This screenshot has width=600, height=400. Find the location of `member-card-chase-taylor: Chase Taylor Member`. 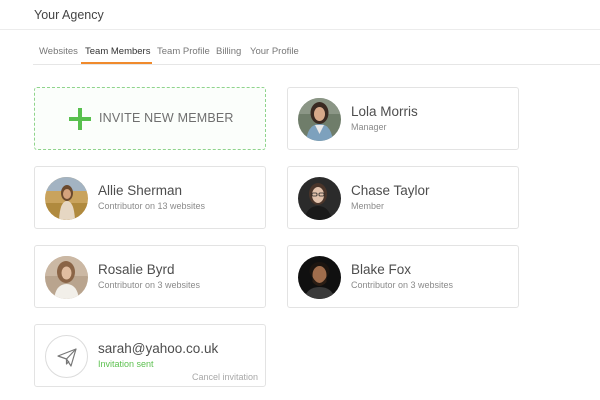

member-card-chase-taylor: Chase Taylor Member is located at coordinates (403, 197).